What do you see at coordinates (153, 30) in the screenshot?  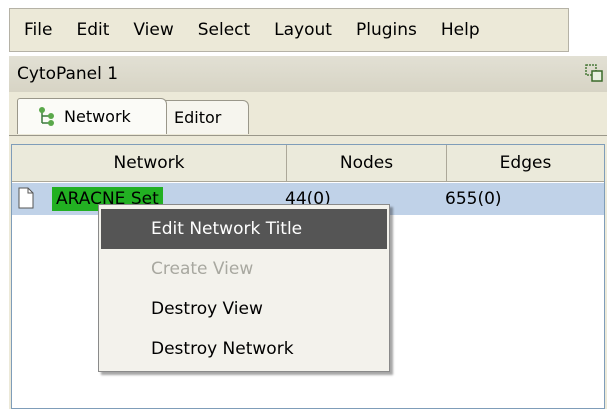 I see `menu-view: View` at bounding box center [153, 30].